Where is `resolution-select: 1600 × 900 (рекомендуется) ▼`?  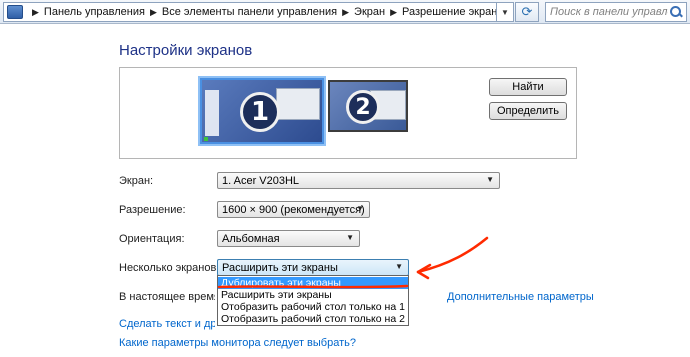
resolution-select: 1600 × 900 (рекомендуется) ▼ is located at coordinates (293, 209).